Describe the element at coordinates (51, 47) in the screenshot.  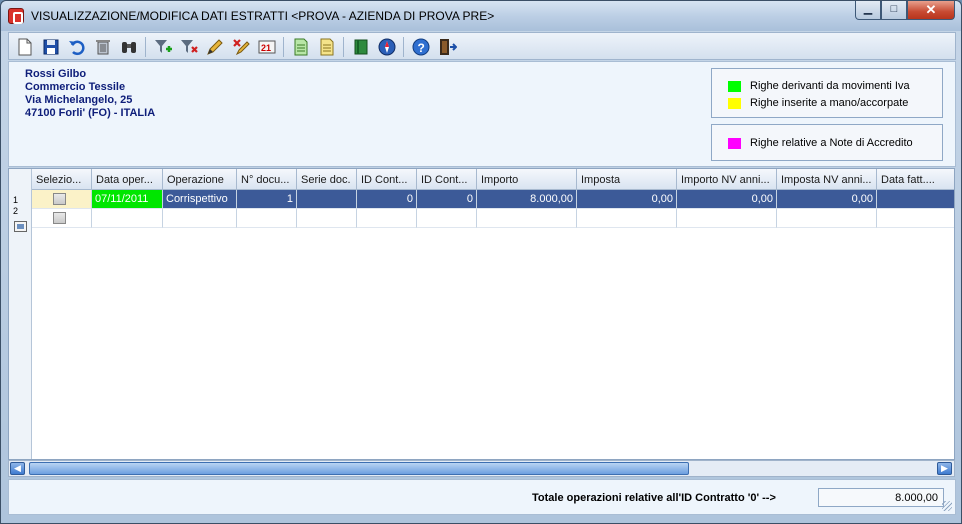
I see `save-disk-icon` at that location.